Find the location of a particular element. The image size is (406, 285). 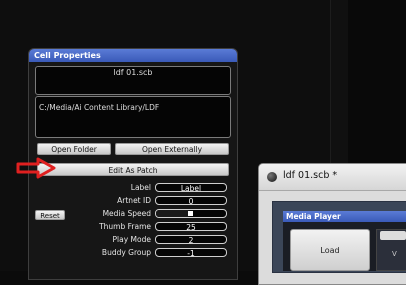

prop-label: Label is located at coordinates (140, 187).